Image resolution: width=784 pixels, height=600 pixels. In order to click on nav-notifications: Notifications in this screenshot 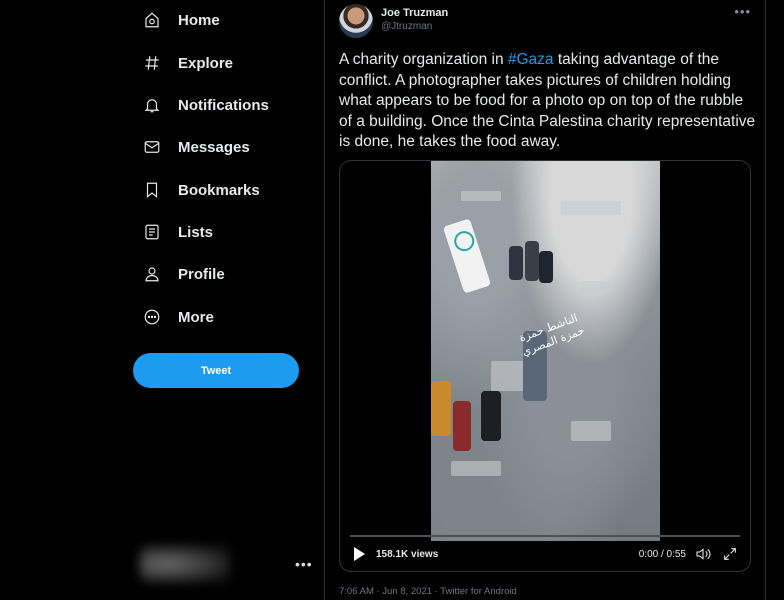, I will do `click(199, 105)`.